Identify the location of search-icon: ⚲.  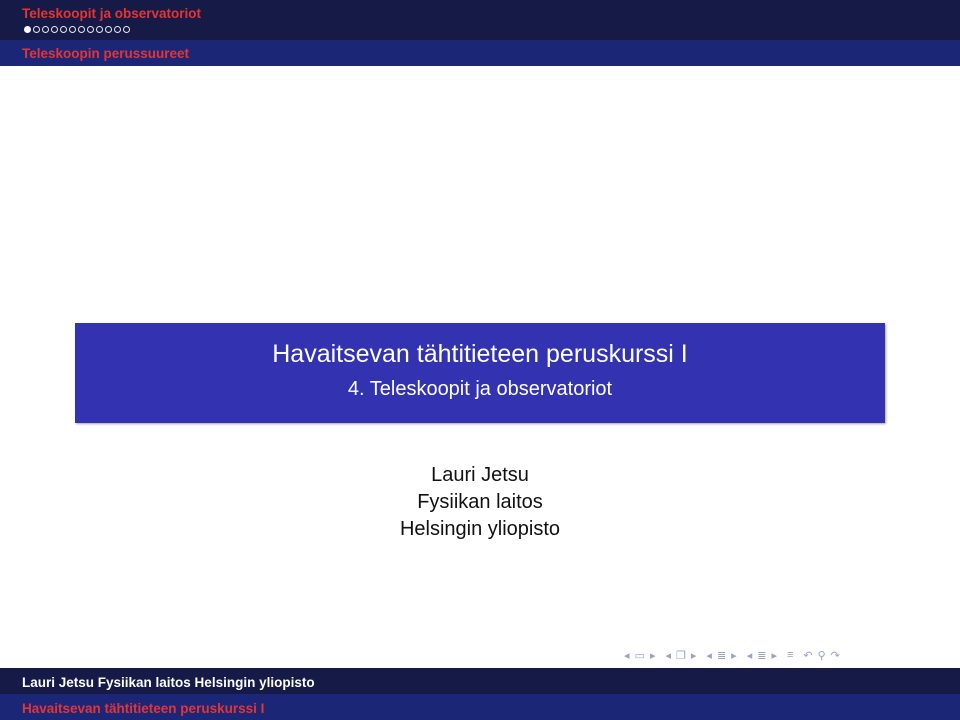
(822, 655).